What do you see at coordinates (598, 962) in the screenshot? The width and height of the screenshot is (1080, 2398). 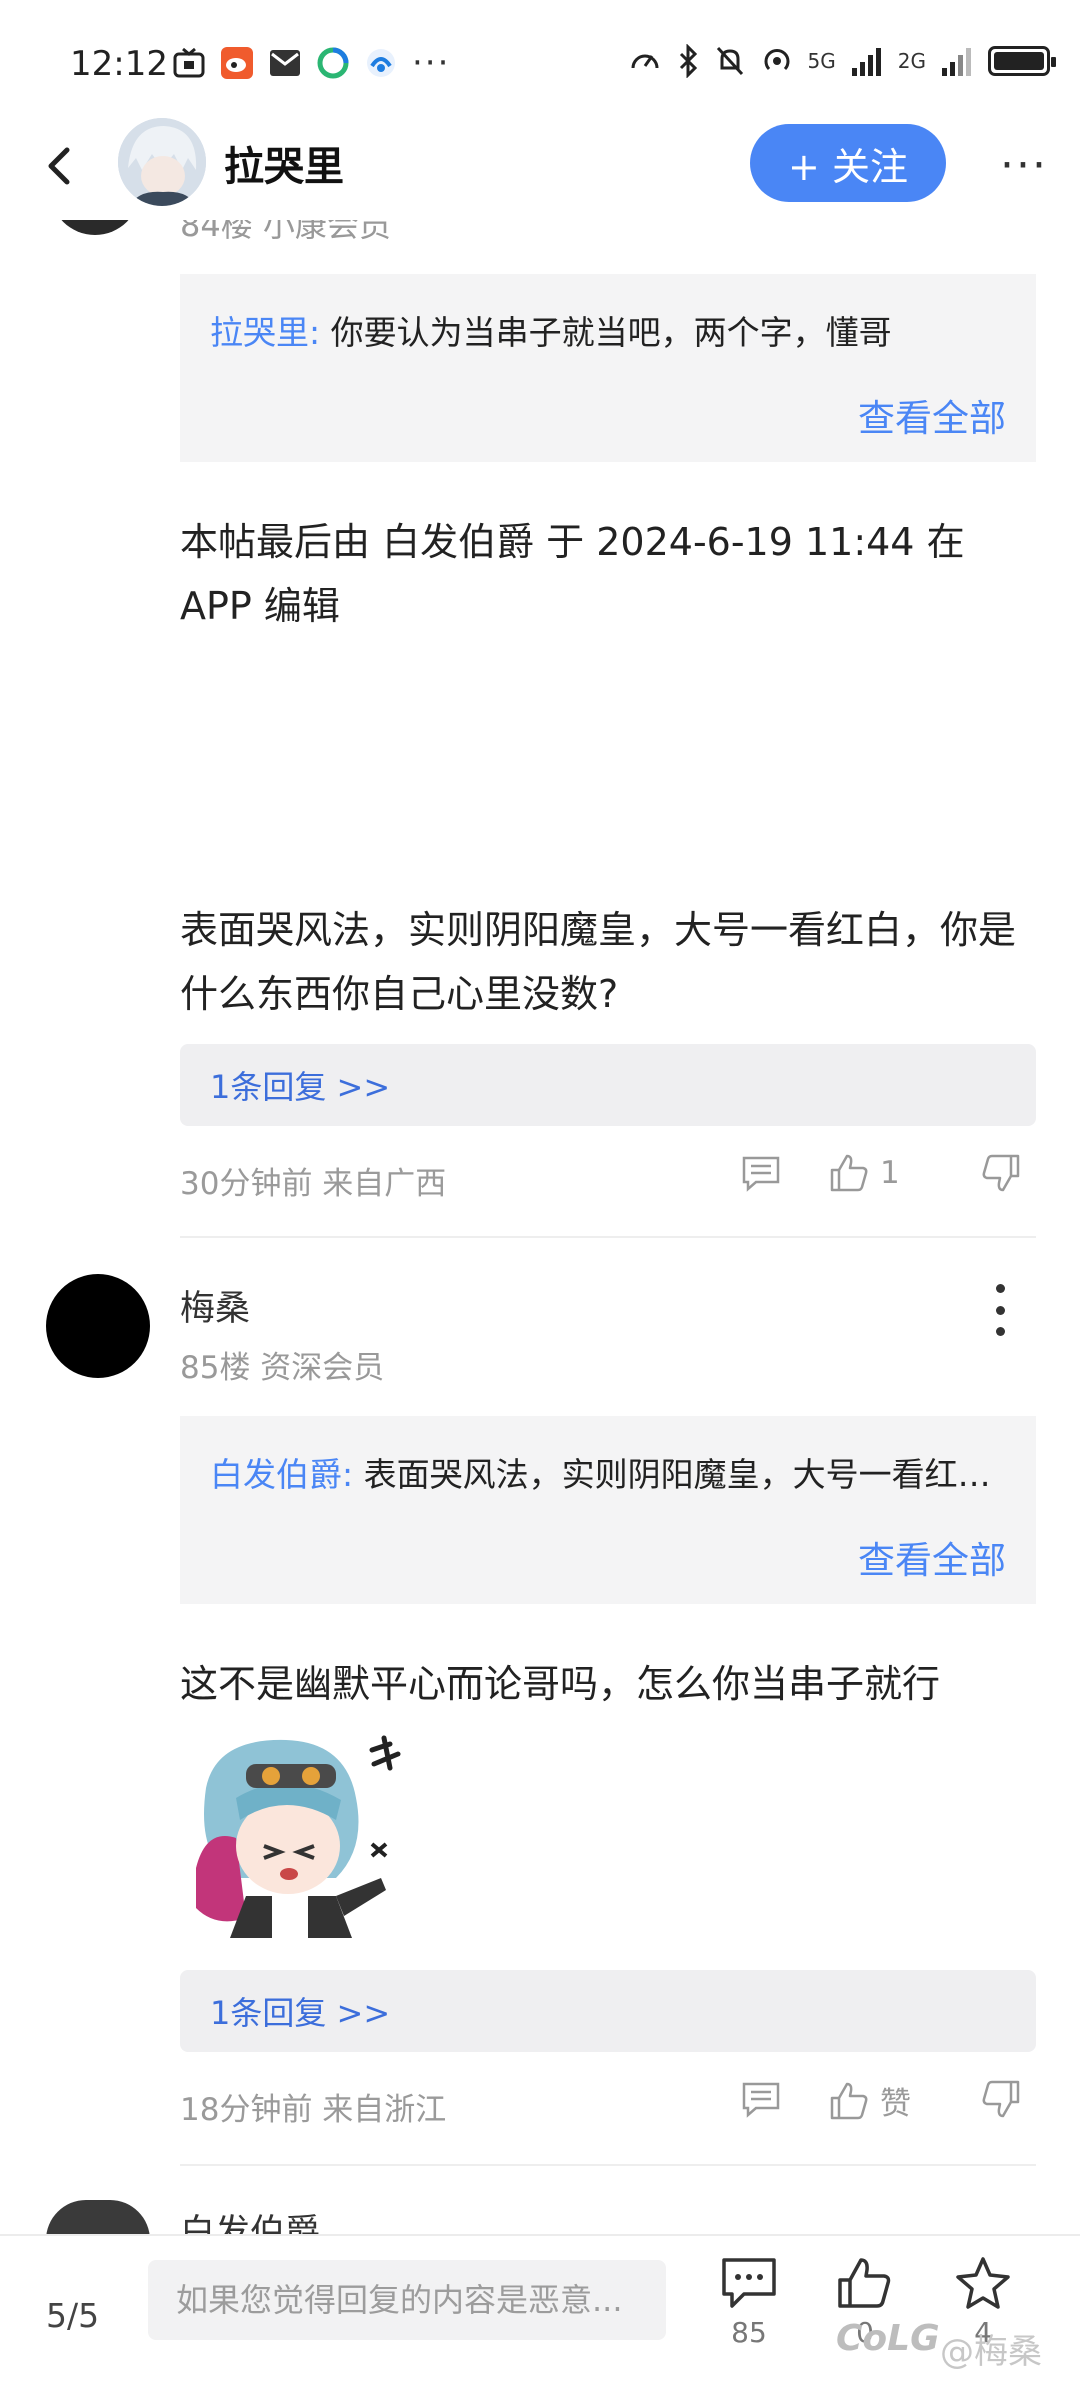 I see `post-text: 表面哭风法，实则阴阳魔皇，大号一看红白，你是什么东西你自己心里没数?` at bounding box center [598, 962].